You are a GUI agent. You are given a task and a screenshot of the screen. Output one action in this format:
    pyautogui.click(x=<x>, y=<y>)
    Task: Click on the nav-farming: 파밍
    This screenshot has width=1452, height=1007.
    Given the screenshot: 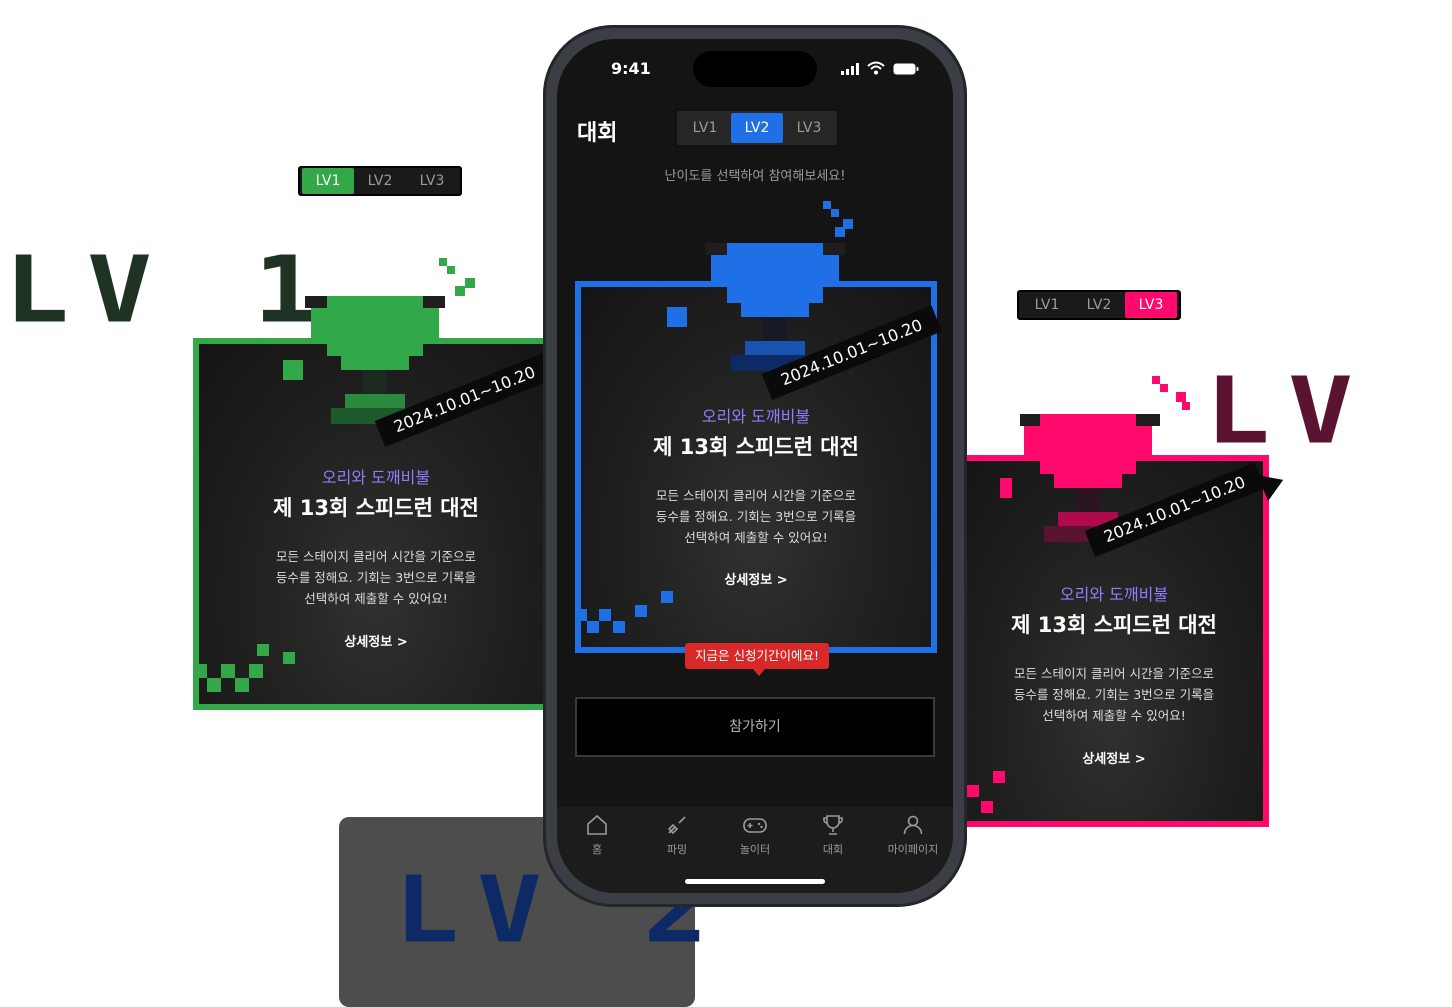 What is the action you would take?
    pyautogui.click(x=677, y=832)
    